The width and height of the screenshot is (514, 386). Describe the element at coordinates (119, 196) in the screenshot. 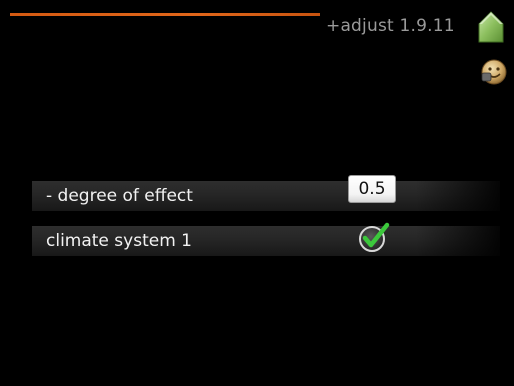

I see `setting-label: - degree of effect` at that location.